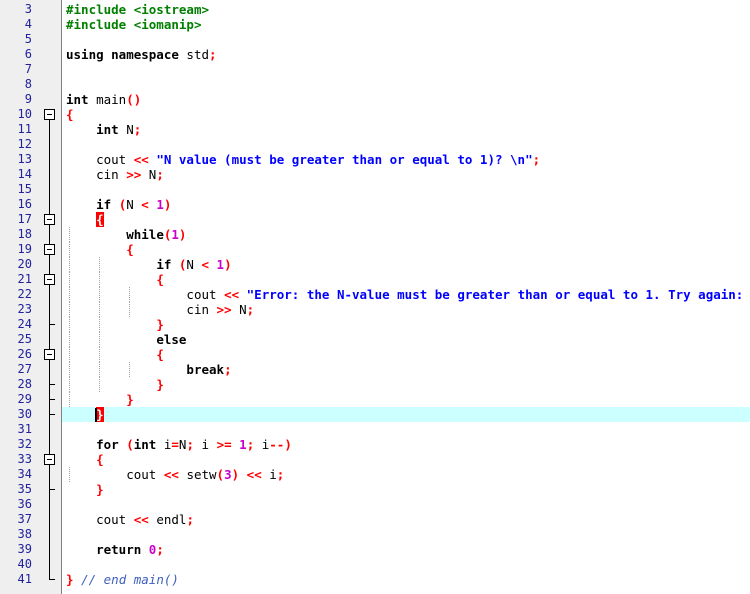 This screenshot has height=594, width=750. Describe the element at coordinates (228, 474) in the screenshot. I see `token-num: 3` at that location.